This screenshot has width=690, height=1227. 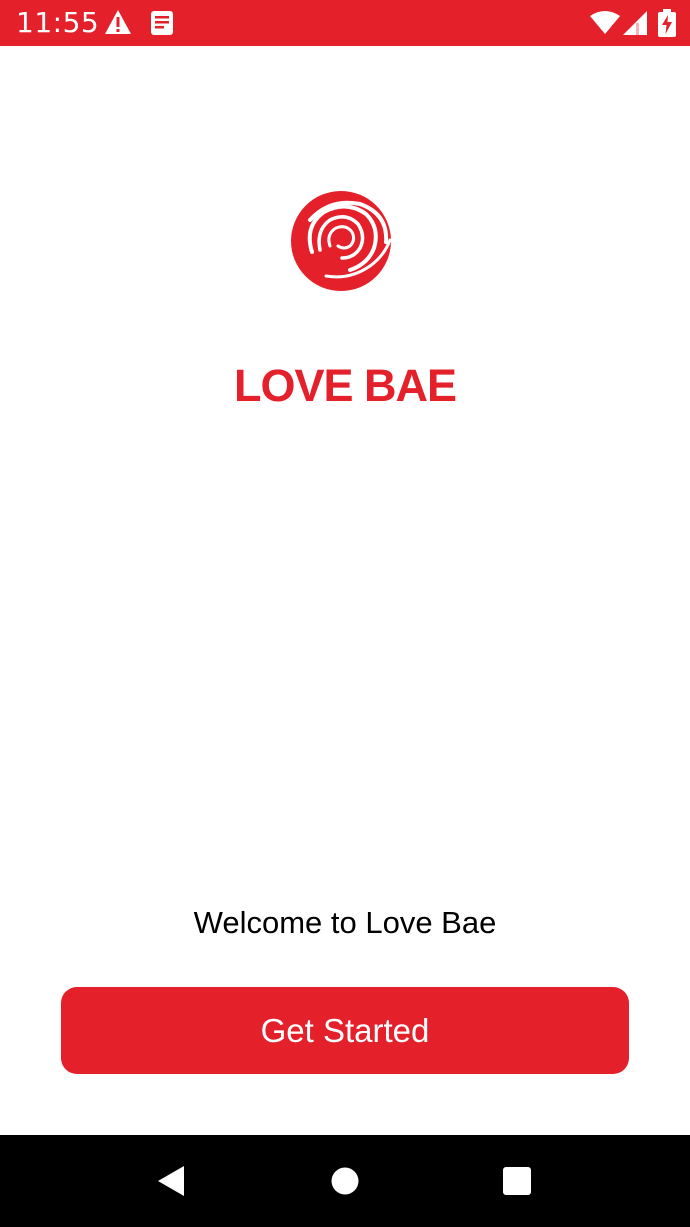 What do you see at coordinates (171, 1181) in the screenshot?
I see `back-icon` at bounding box center [171, 1181].